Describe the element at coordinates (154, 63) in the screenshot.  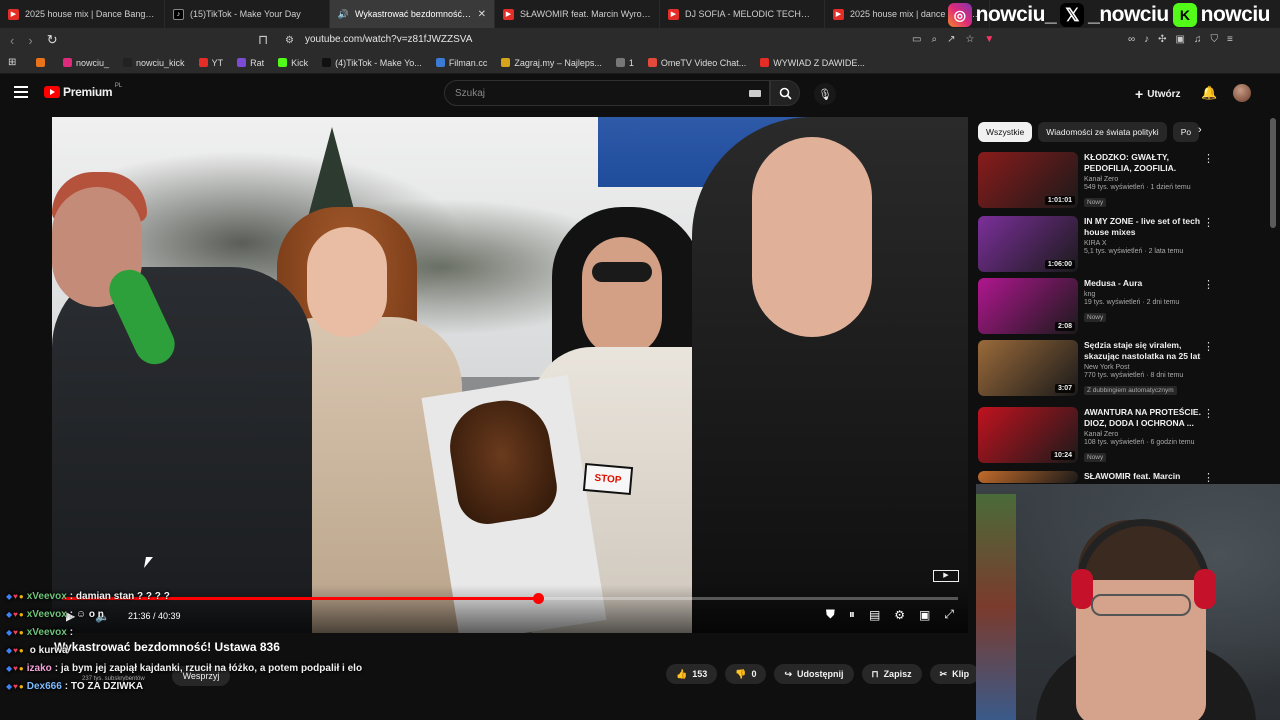
I see `bookmark-item: nowciu_kick` at that location.